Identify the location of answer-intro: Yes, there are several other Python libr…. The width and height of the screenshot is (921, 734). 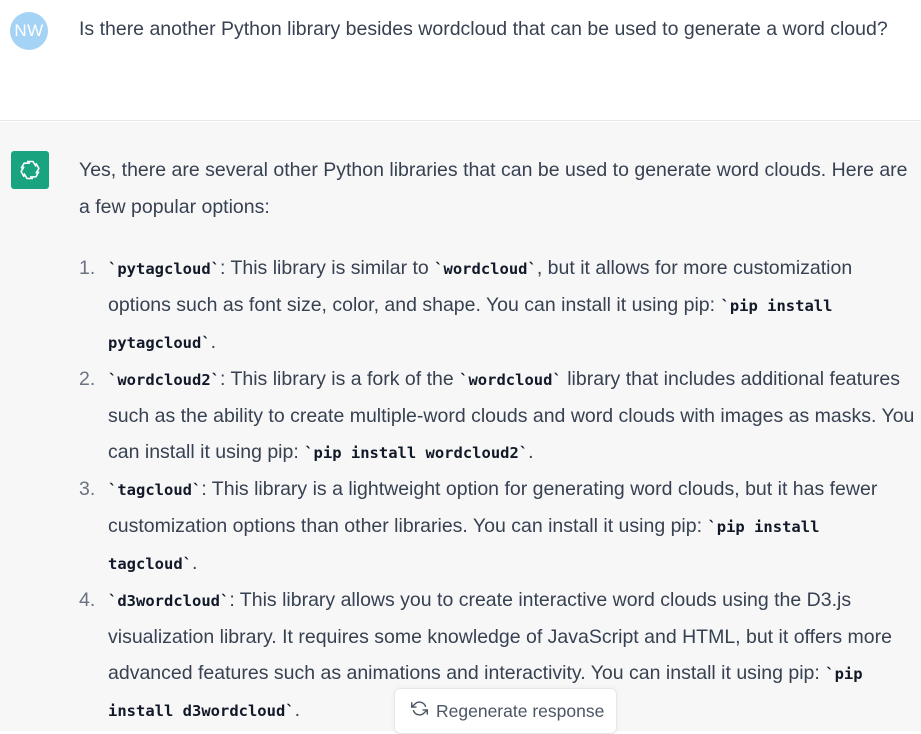
(493, 188).